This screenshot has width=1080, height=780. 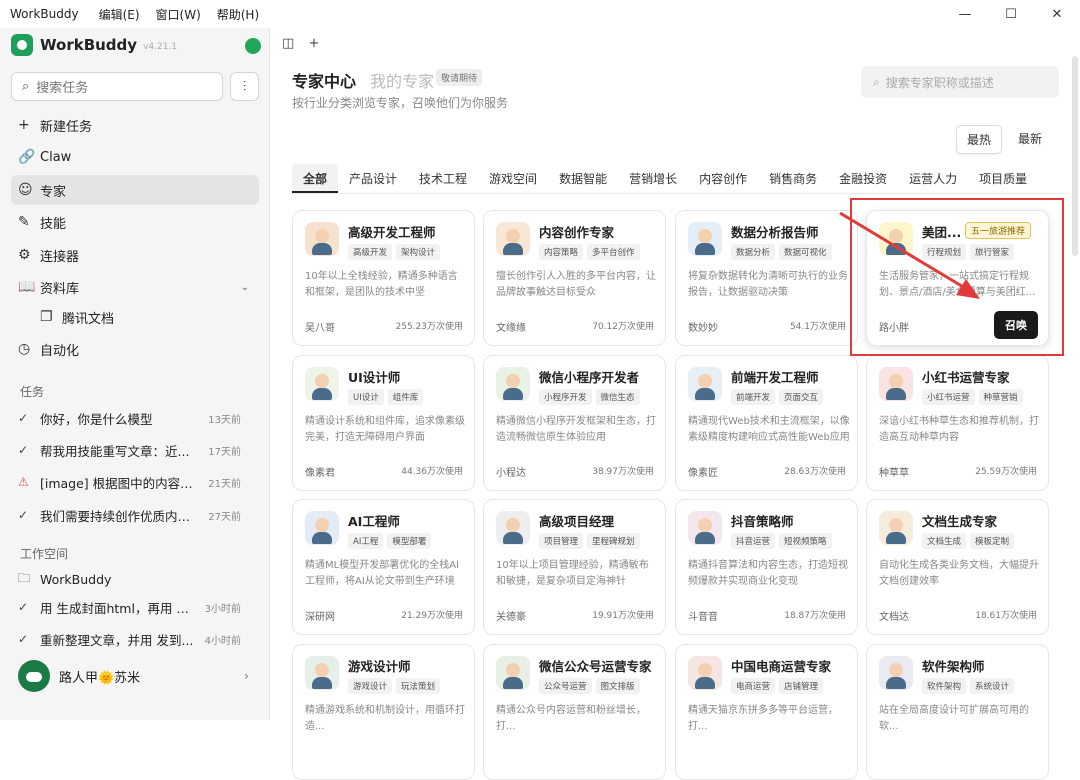 What do you see at coordinates (135, 450) in the screenshot?
I see `task-item: ✓ 帮我用技能重写文章：近... 17天前` at bounding box center [135, 450].